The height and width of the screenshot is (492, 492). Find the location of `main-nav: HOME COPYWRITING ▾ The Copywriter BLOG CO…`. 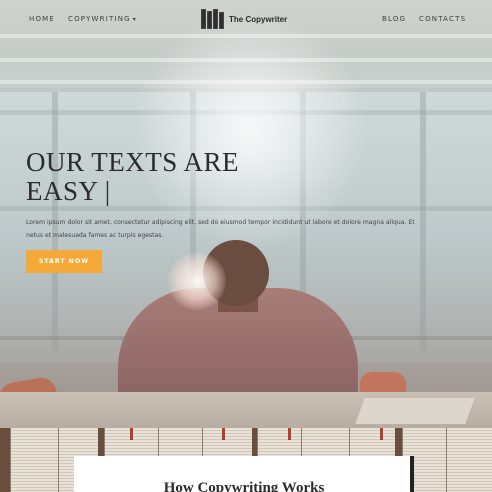

main-nav: HOME COPYWRITING ▾ The Copywriter BLOG CO… is located at coordinates (246, 19).